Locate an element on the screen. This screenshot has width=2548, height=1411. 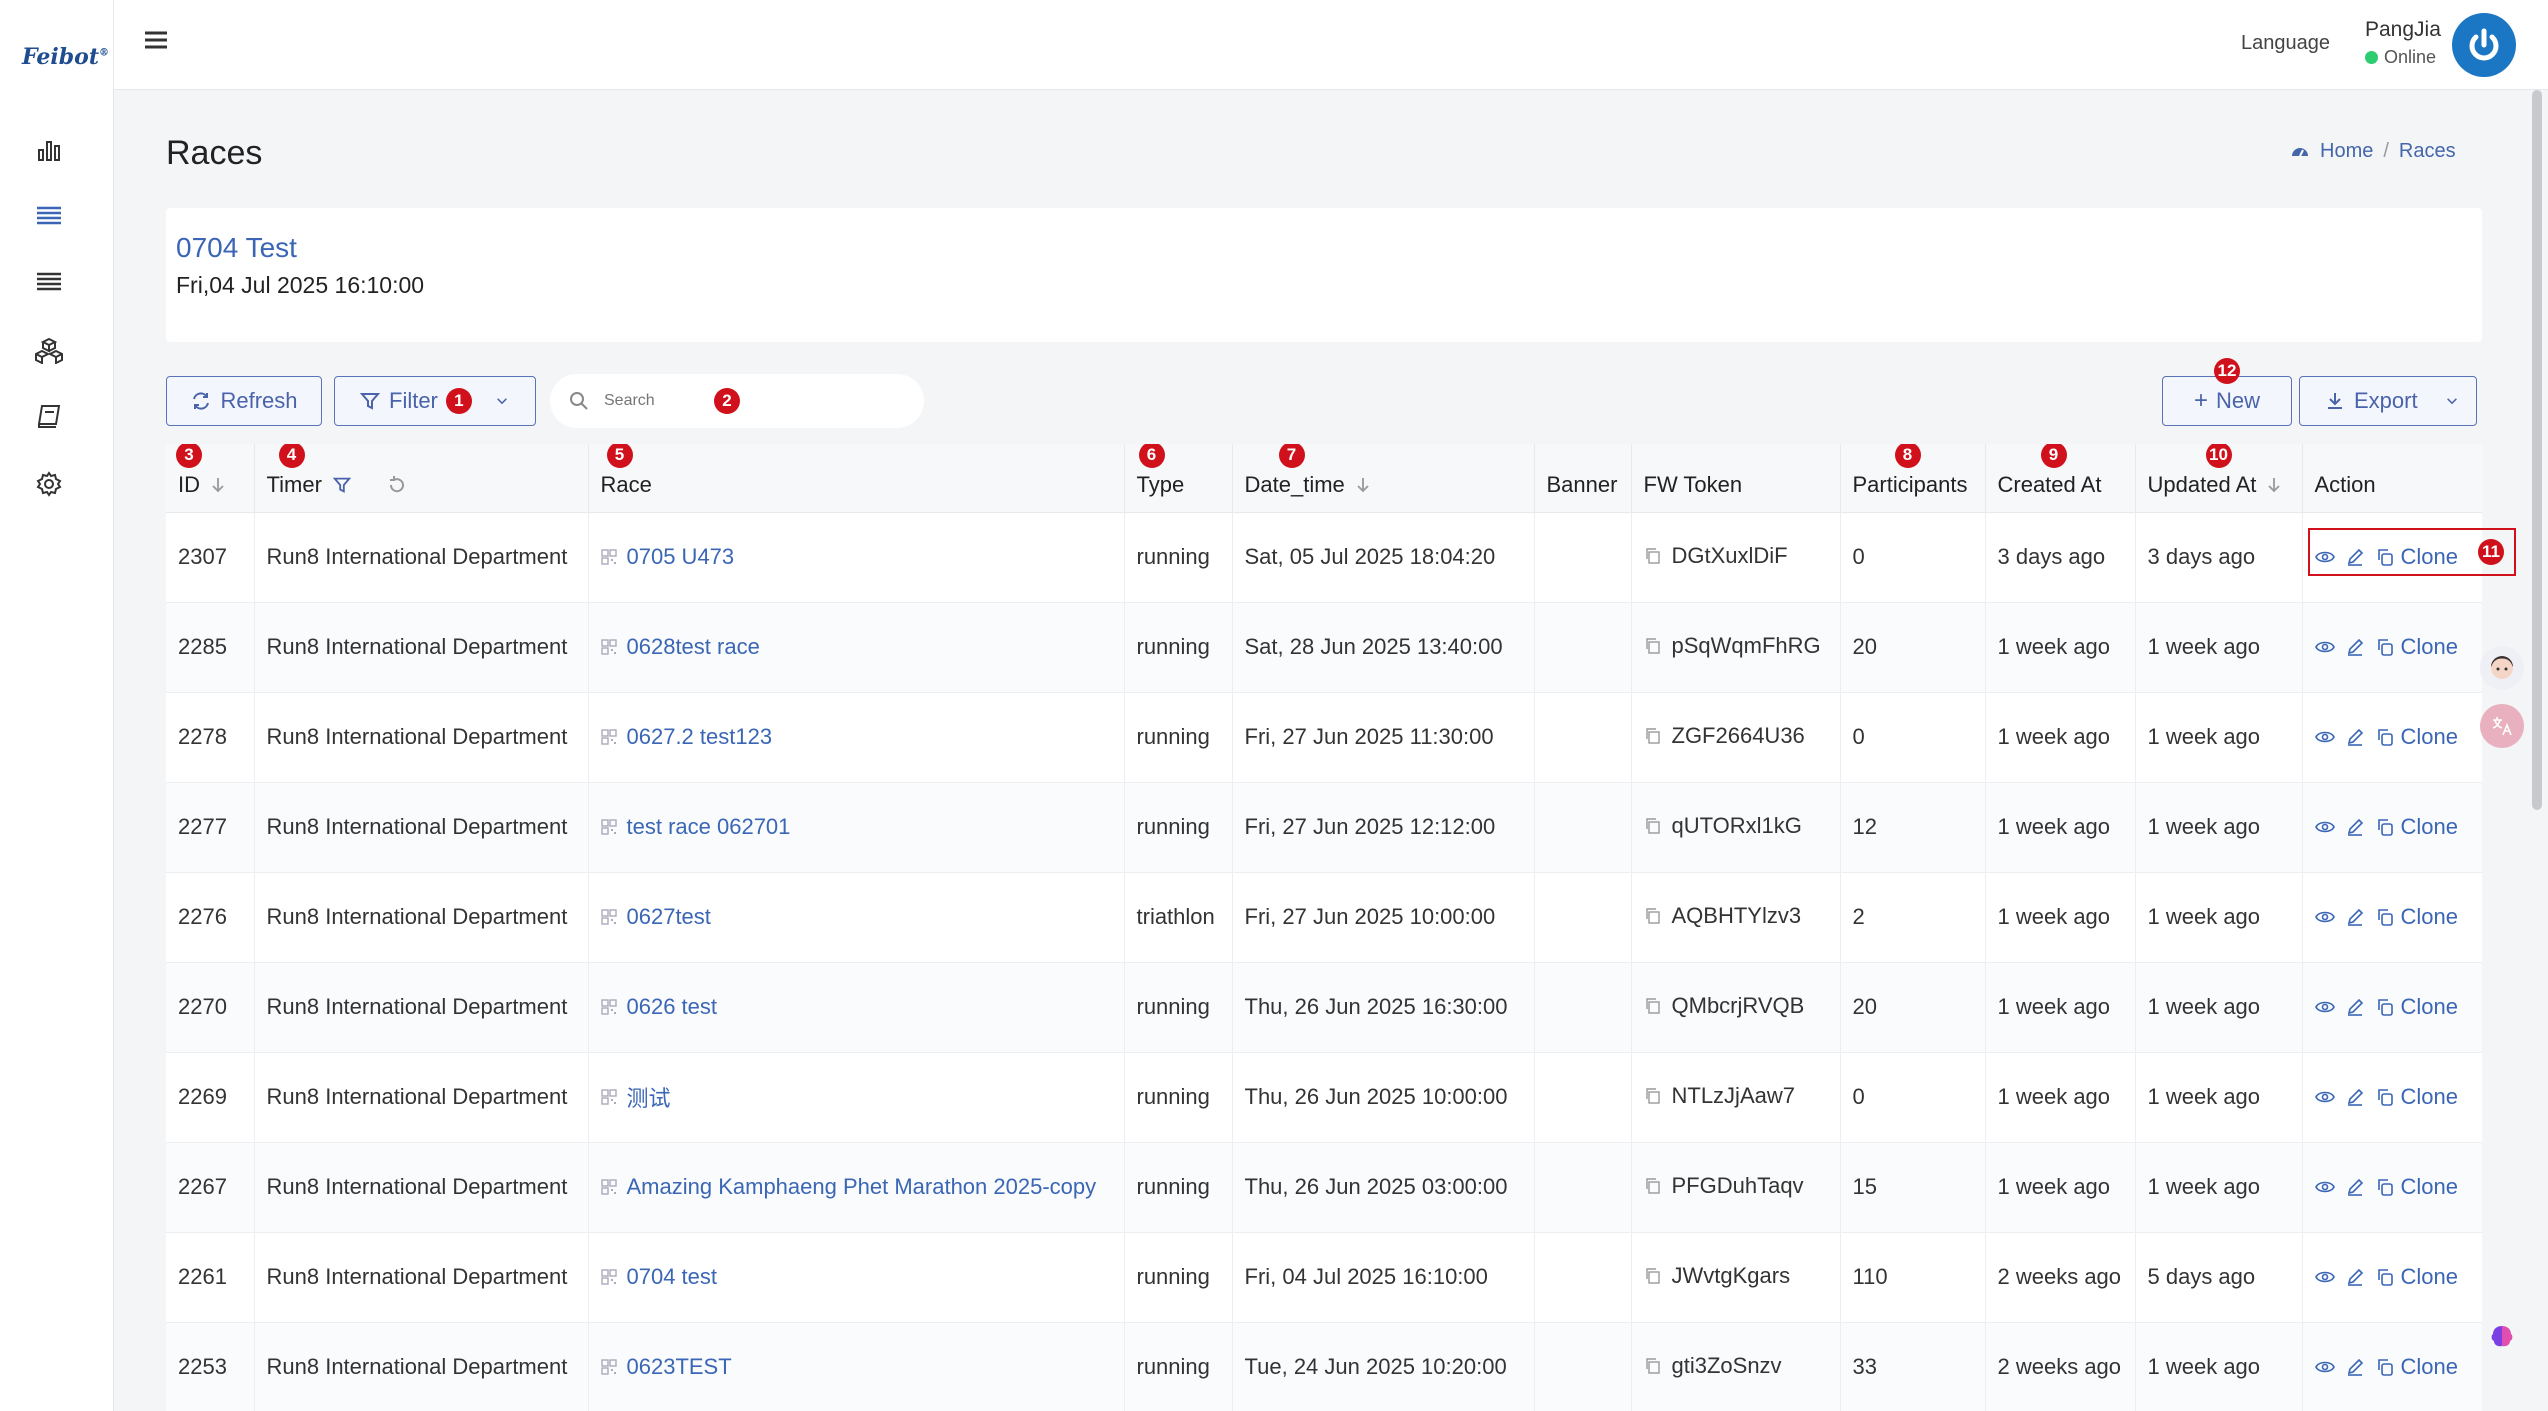
selected-race-title: 0704 Test is located at coordinates (236, 248).